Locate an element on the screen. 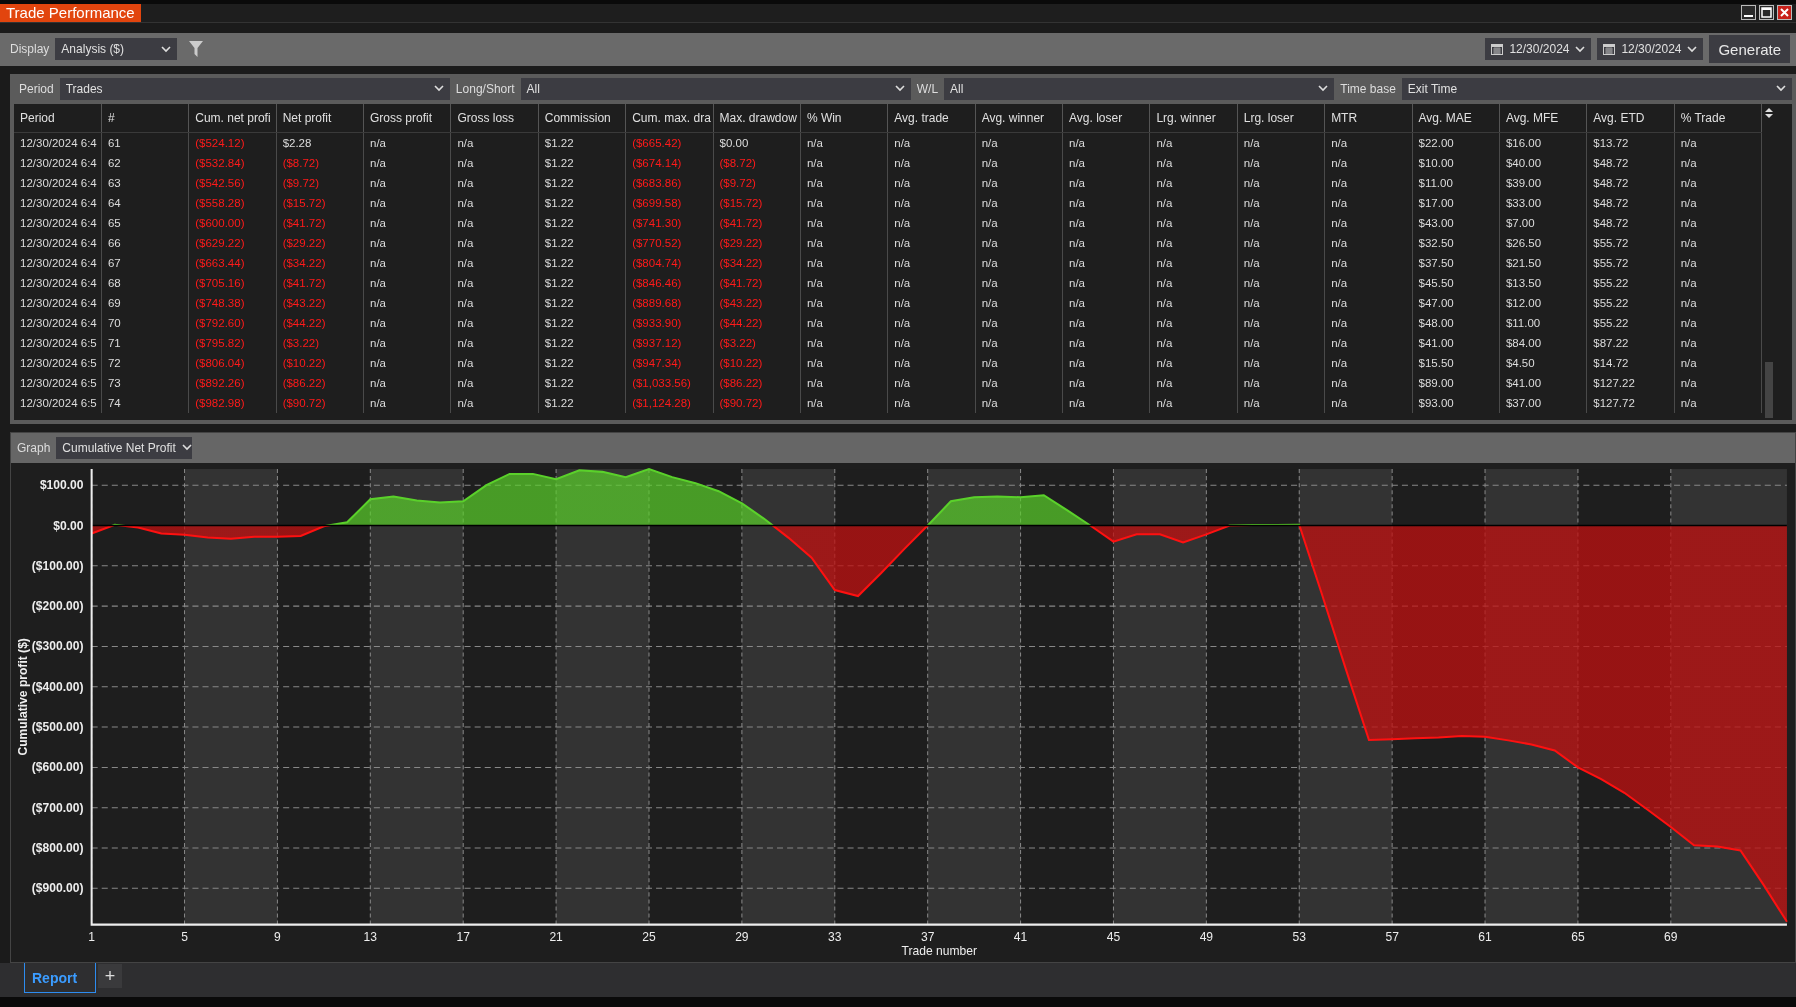 This screenshot has height=1007, width=1796. column-header: Avg. MFE is located at coordinates (1543, 118).